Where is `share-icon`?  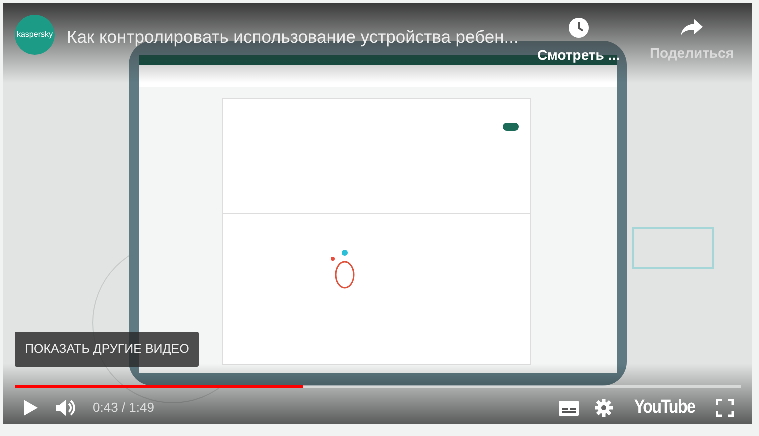
share-icon is located at coordinates (692, 27).